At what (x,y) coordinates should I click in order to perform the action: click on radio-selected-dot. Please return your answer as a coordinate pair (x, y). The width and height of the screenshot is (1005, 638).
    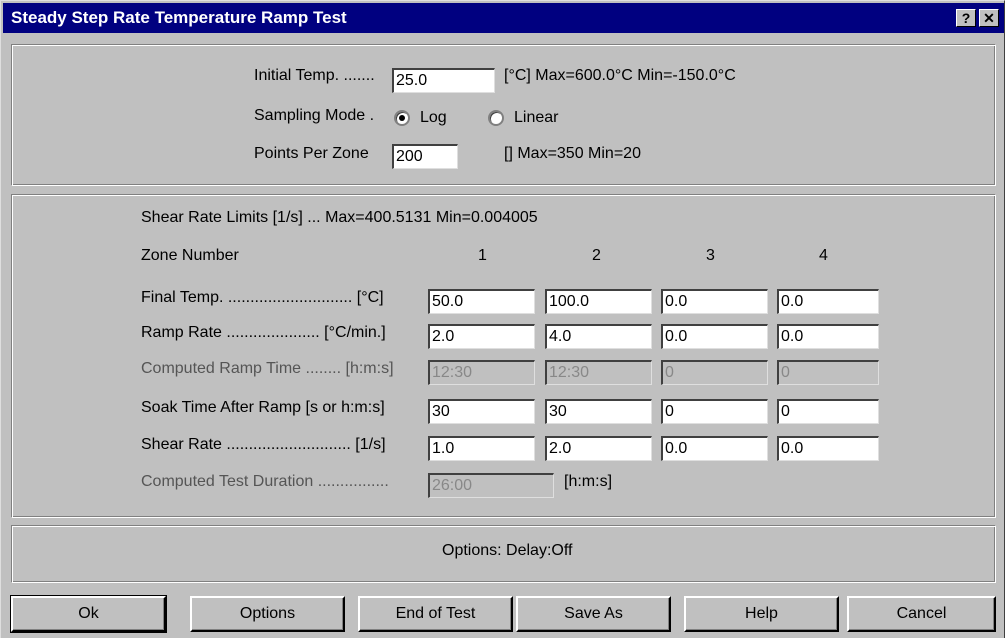
    Looking at the image, I should click on (402, 118).